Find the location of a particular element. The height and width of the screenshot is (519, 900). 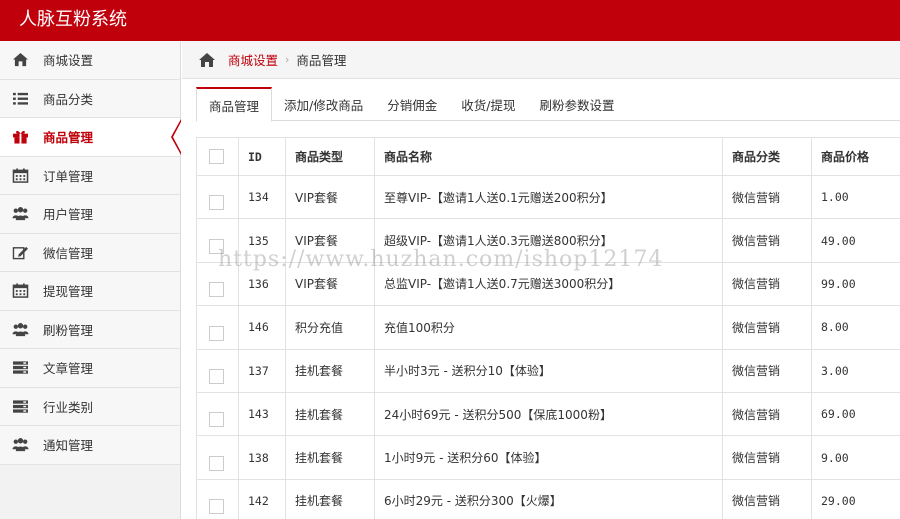

table-row: 138 挂机套餐 1小时9元 - 送积分60【体验】 微信营销 9.00 is located at coordinates (548, 457).